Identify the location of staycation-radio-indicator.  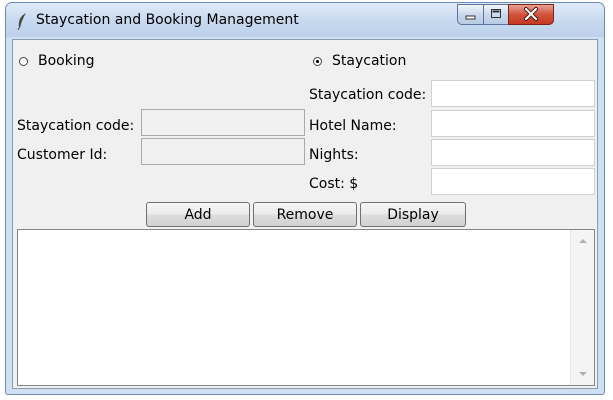
(317, 61).